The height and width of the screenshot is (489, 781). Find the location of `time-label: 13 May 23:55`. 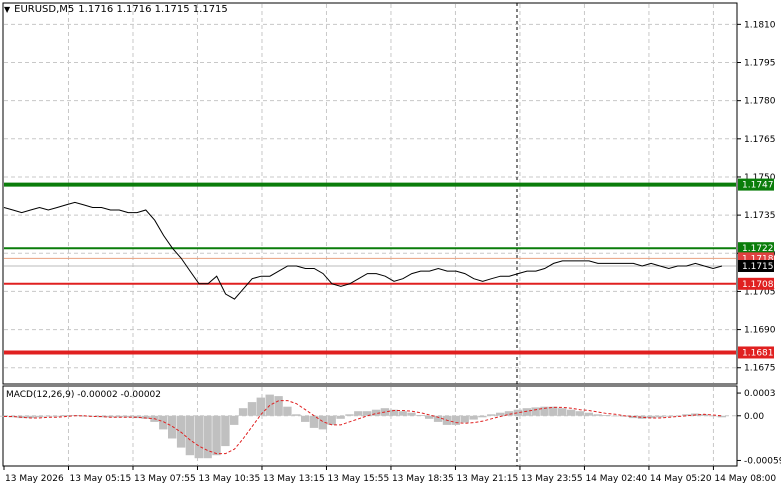

time-label: 13 May 23:55 is located at coordinates (552, 479).